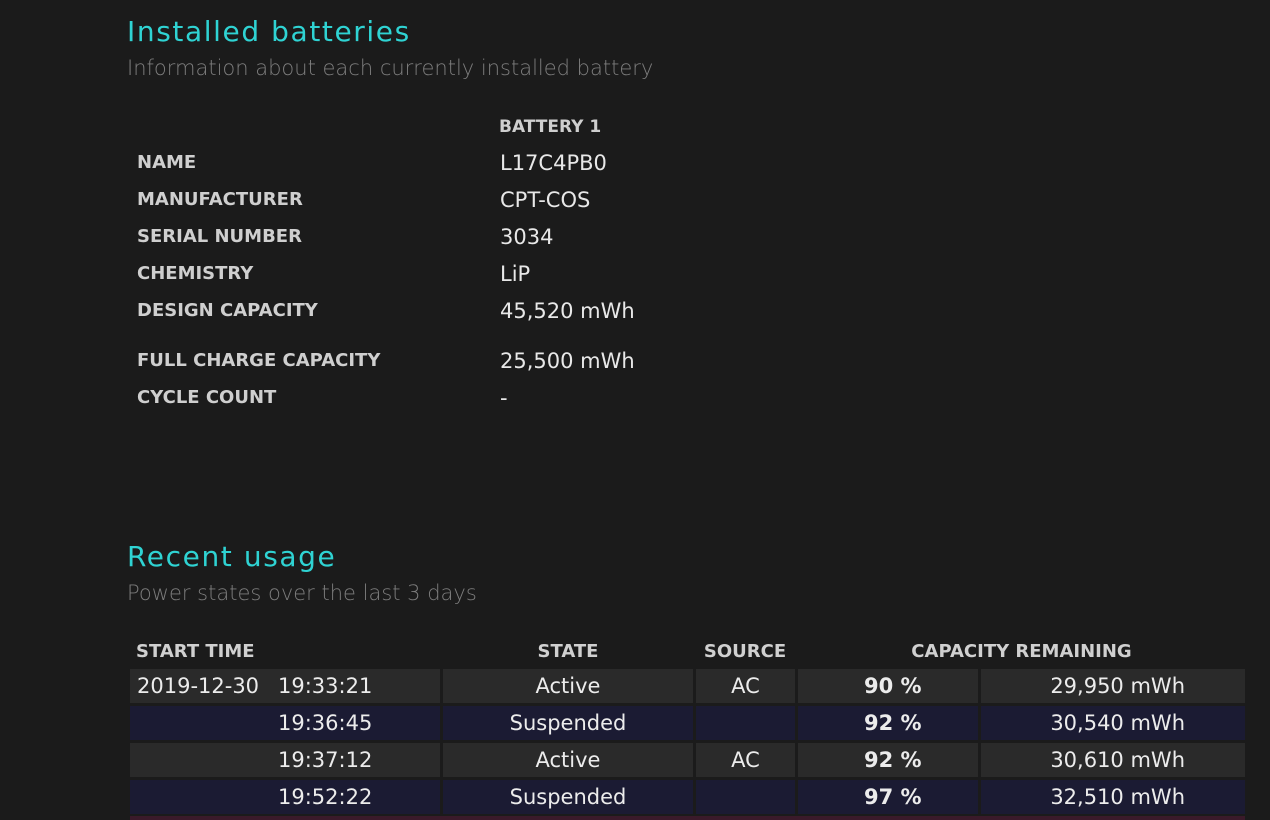 The height and width of the screenshot is (820, 1270). I want to click on start-time: 19:33:21, so click(325, 686).